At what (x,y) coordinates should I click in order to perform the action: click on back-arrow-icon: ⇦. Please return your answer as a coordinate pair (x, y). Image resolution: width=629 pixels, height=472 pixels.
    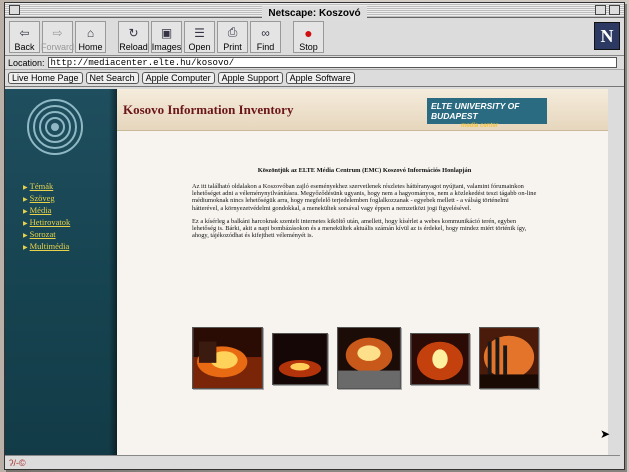
    Looking at the image, I should click on (24, 32).